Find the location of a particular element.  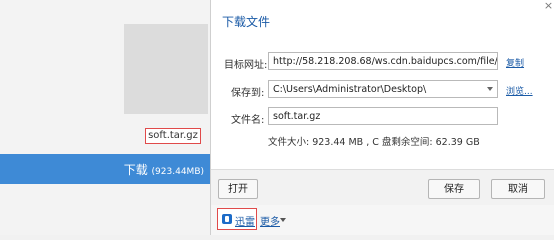

saveto-value: C:\Users\Administrator\Desktop\ is located at coordinates (350, 89).